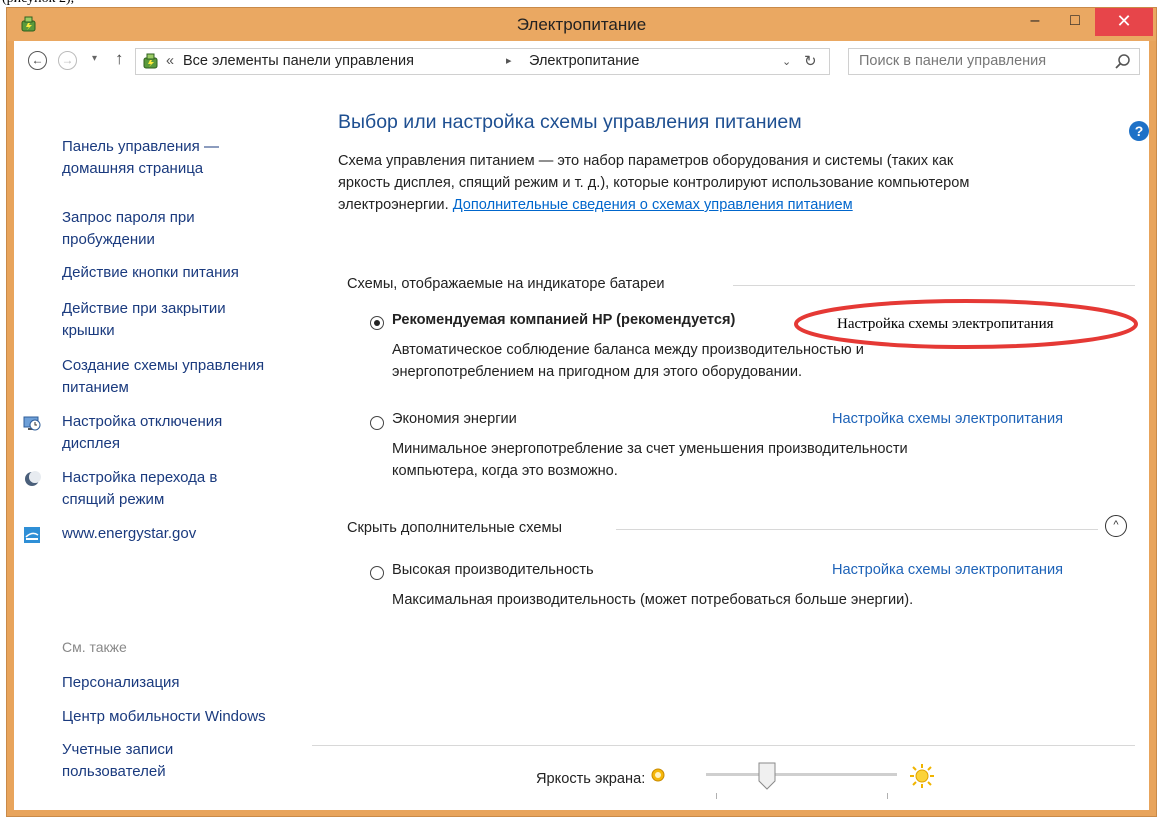 The width and height of the screenshot is (1157, 817). What do you see at coordinates (945, 324) in the screenshot?
I see `plan-hp-settings-link: Настройка схемы электропитания` at bounding box center [945, 324].